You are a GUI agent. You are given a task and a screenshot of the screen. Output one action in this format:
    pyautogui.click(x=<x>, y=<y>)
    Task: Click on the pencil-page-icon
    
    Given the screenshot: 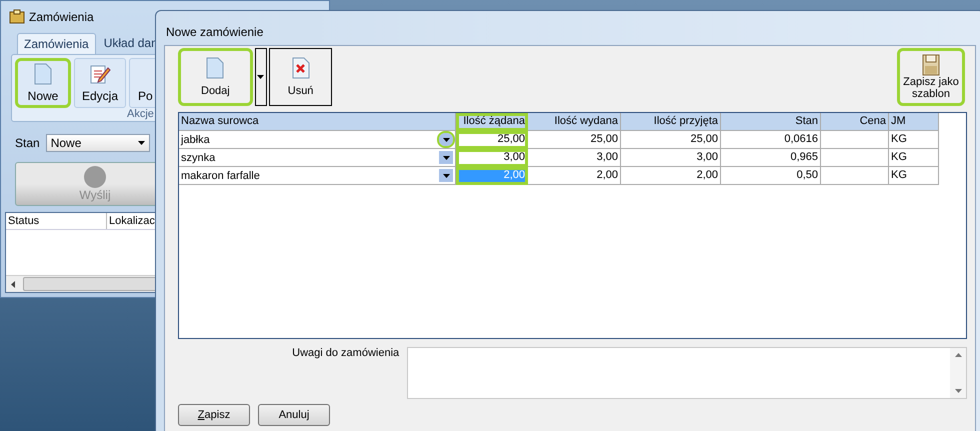 What is the action you would take?
    pyautogui.click(x=100, y=74)
    